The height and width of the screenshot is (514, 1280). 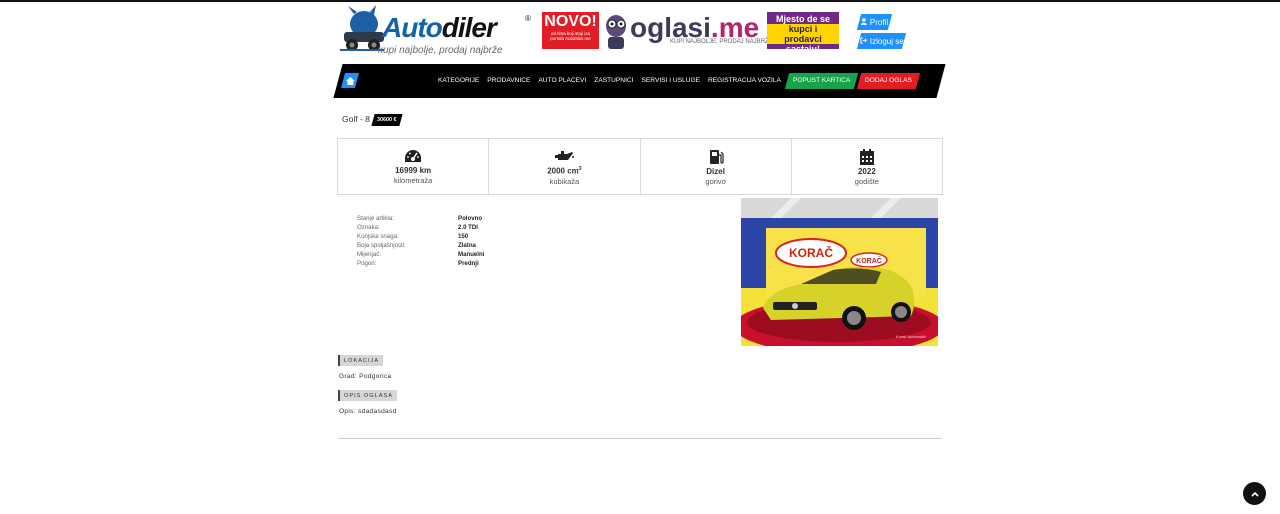 I want to click on detail-row: Boja spoljašnjosti: Zlatna, so click(x=416, y=245).